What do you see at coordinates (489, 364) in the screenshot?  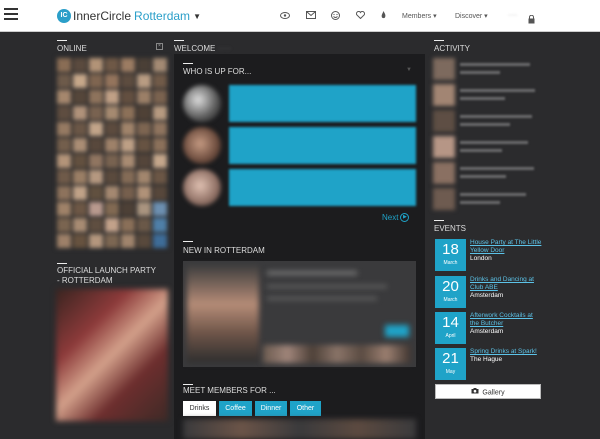 I see `event-item: 21 May Spring Drinks at Spark! The Hague` at bounding box center [489, 364].